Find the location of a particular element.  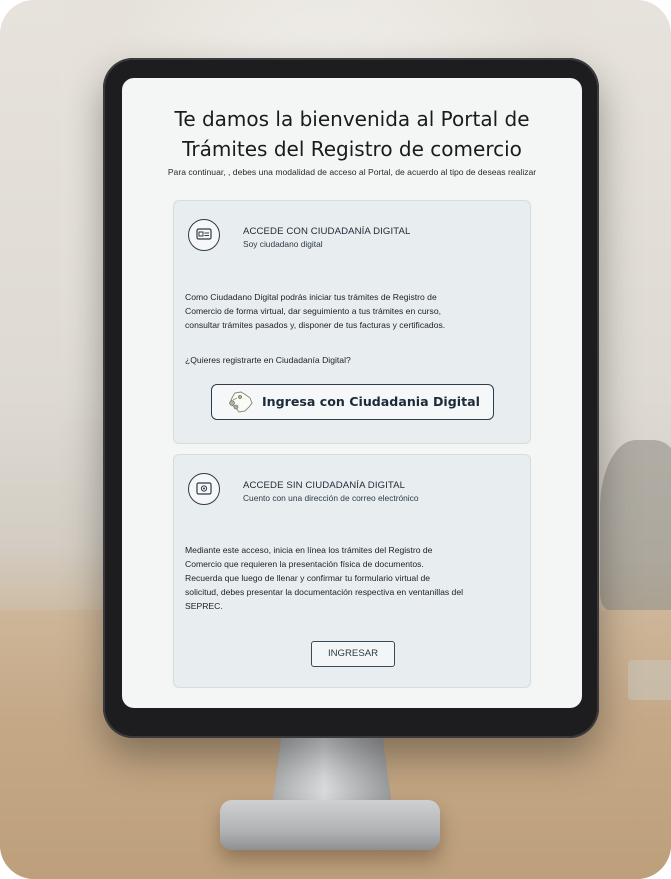

ciudadania-digital-login-button: Ingresa con Ciudadania Digital is located at coordinates (352, 402).